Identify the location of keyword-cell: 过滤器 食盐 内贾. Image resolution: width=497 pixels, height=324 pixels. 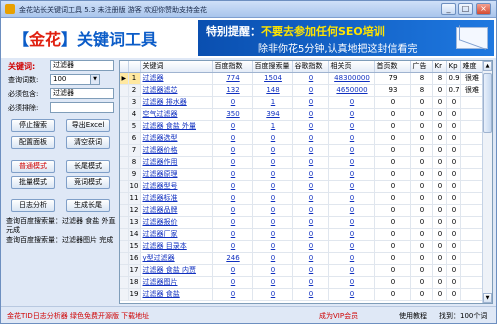
(176, 270).